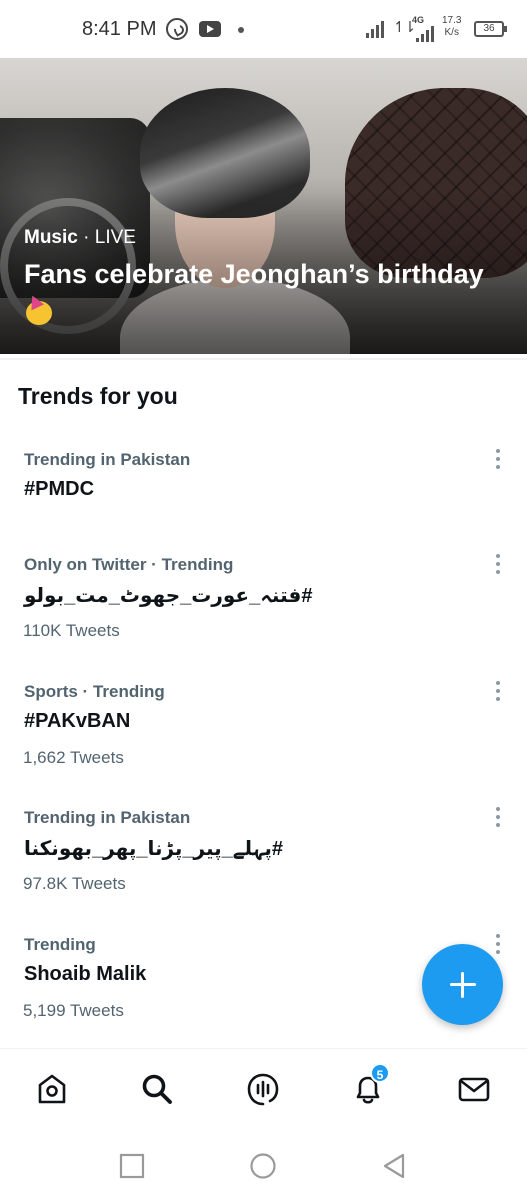 This screenshot has height=1200, width=527. Describe the element at coordinates (177, 29) in the screenshot. I see `whatsapp-icon` at that location.